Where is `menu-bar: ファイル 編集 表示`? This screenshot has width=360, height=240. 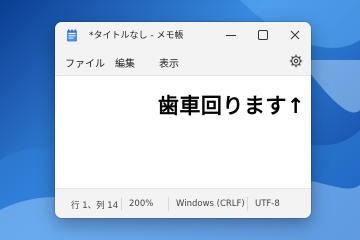
menu-bar: ファイル 編集 表示 is located at coordinates (183, 62).